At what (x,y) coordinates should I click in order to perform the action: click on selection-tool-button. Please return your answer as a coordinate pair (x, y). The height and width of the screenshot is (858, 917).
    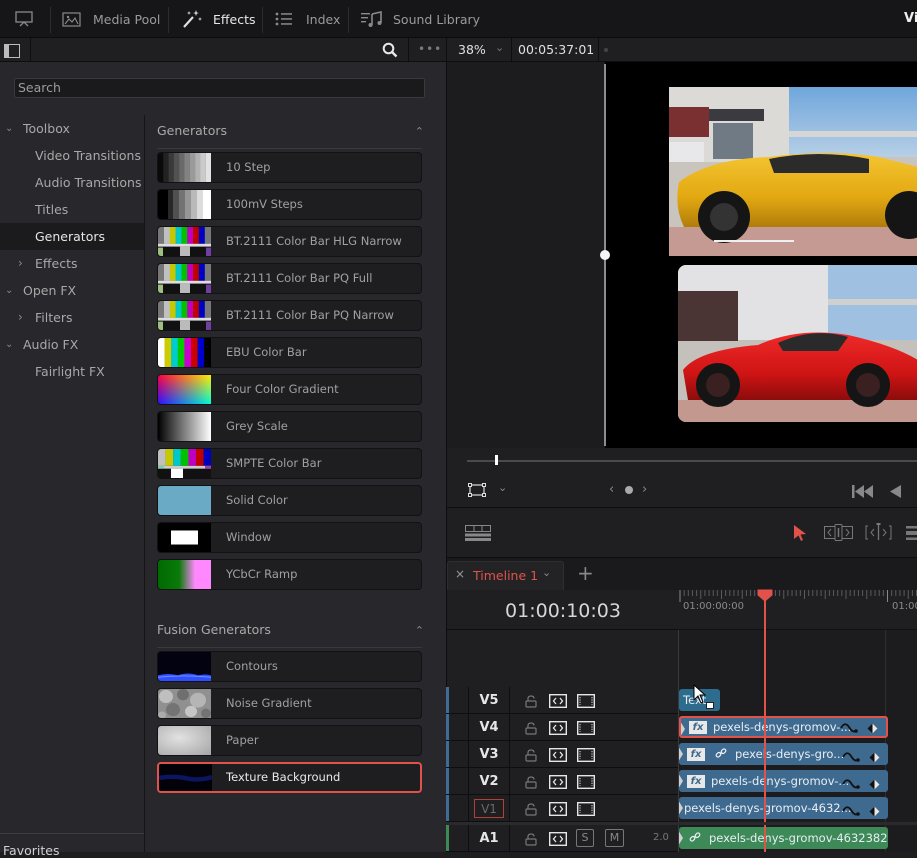
    Looking at the image, I should click on (800, 534).